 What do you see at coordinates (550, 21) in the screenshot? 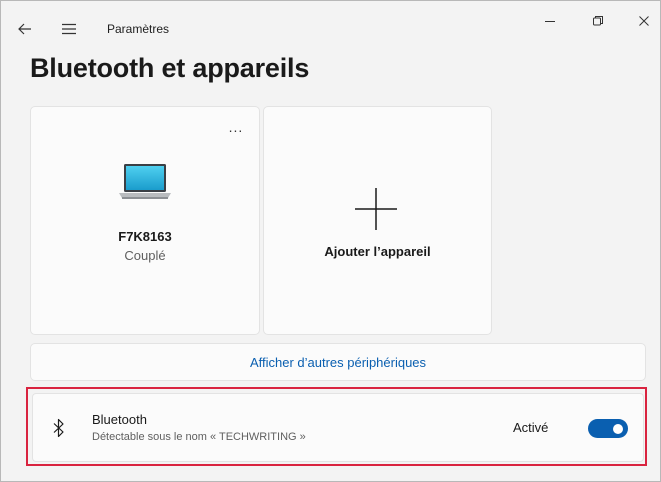
I see `minimize-icon` at bounding box center [550, 21].